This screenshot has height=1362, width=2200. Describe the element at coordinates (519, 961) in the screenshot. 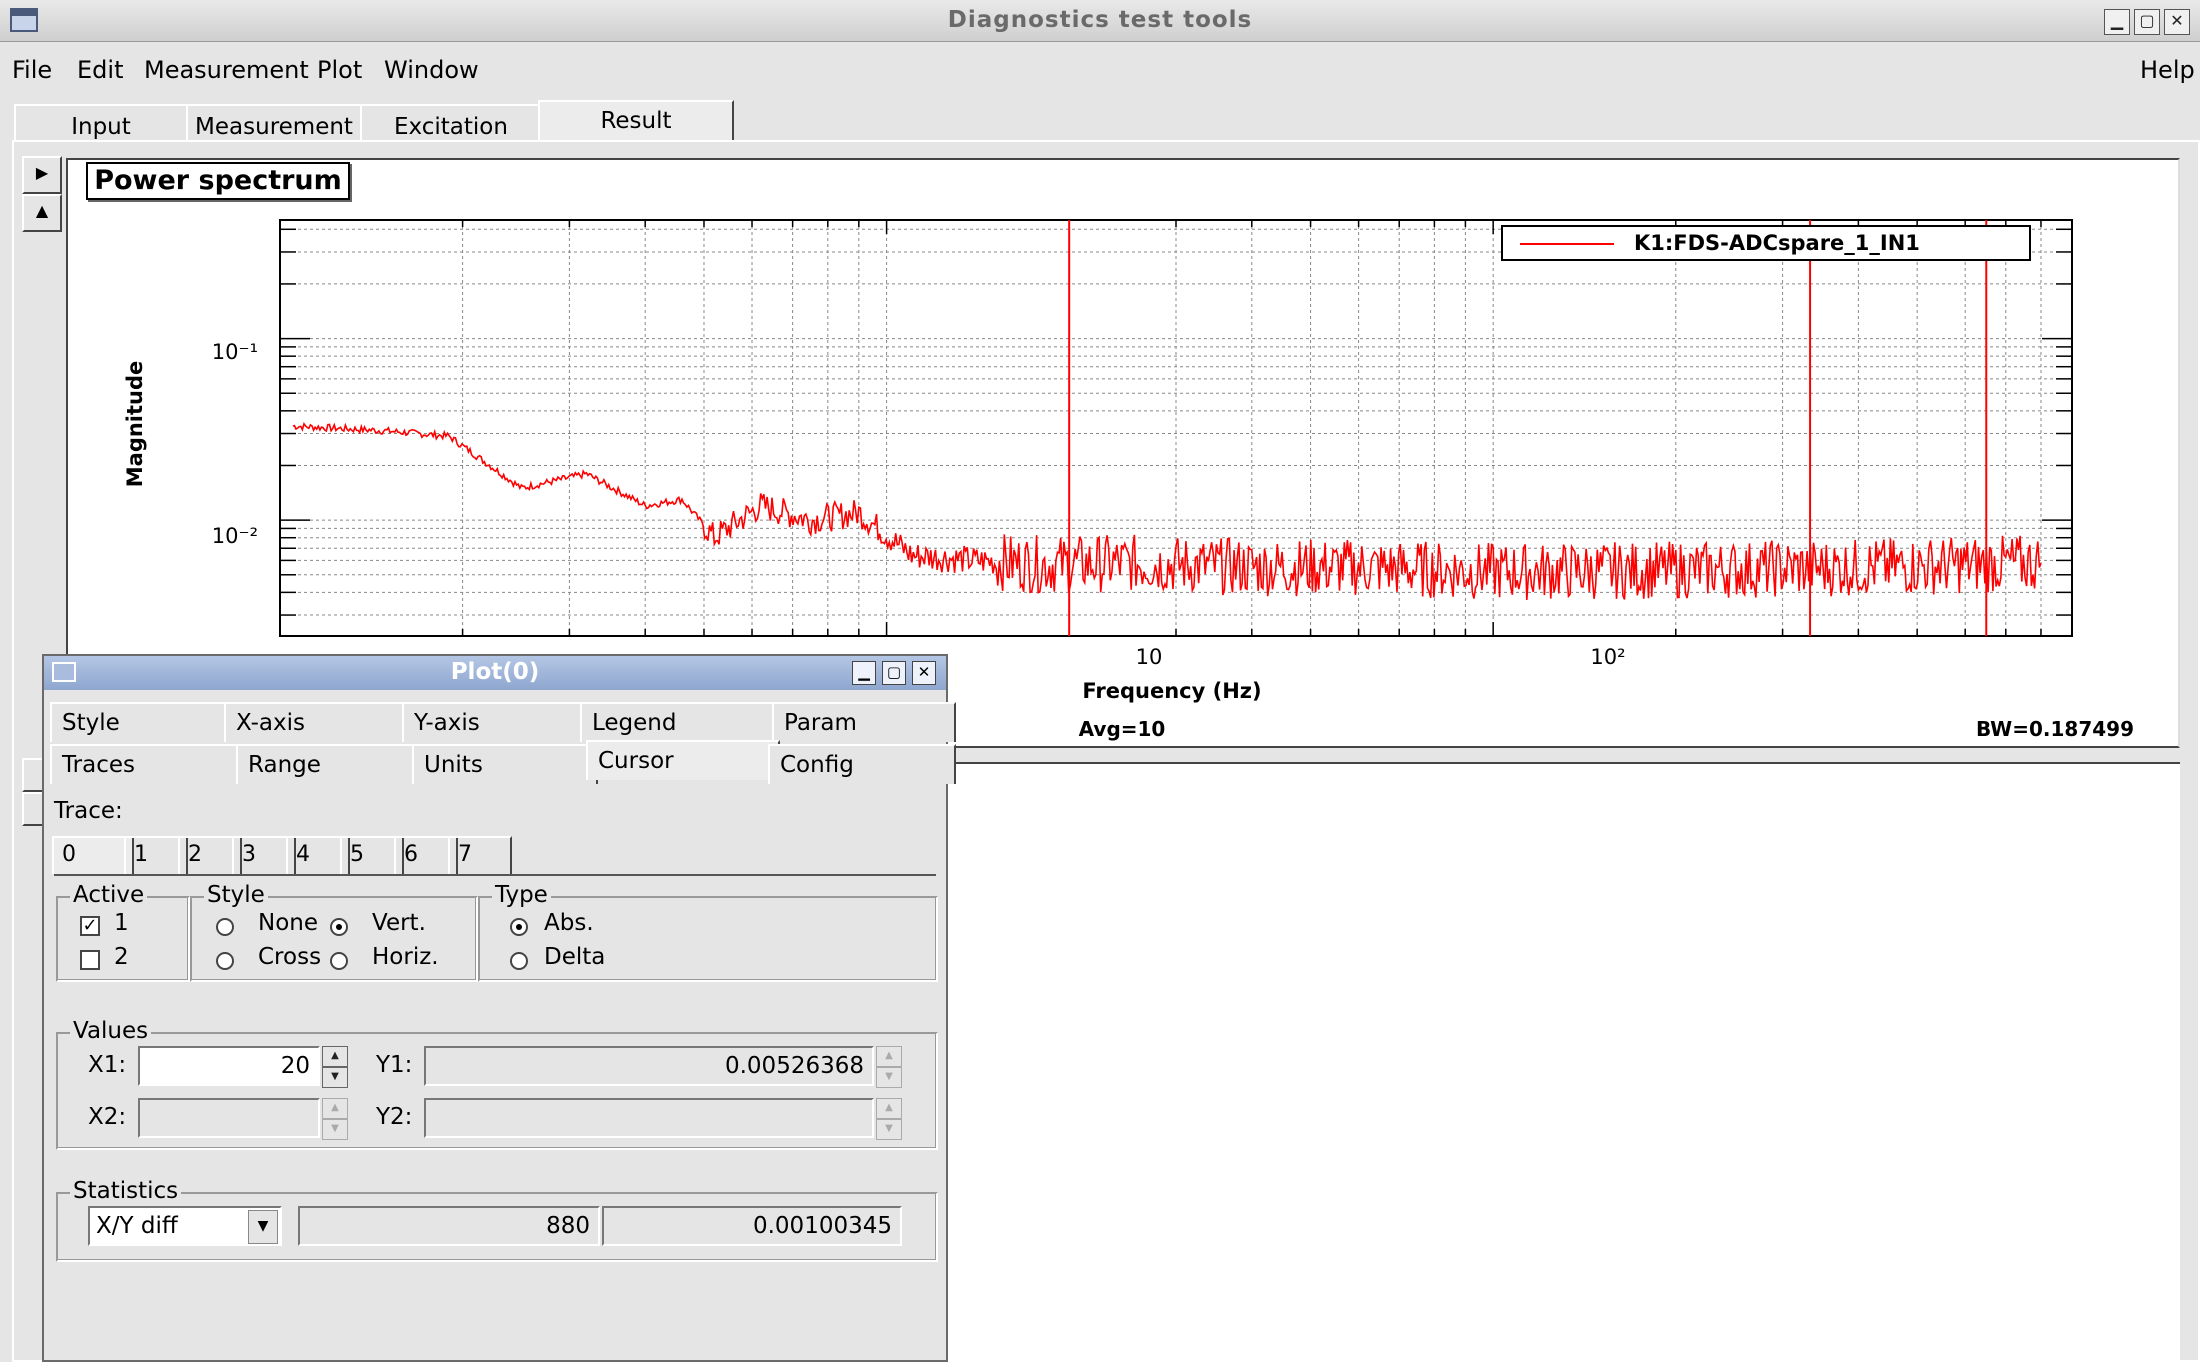

I see `type-delta-radio` at that location.